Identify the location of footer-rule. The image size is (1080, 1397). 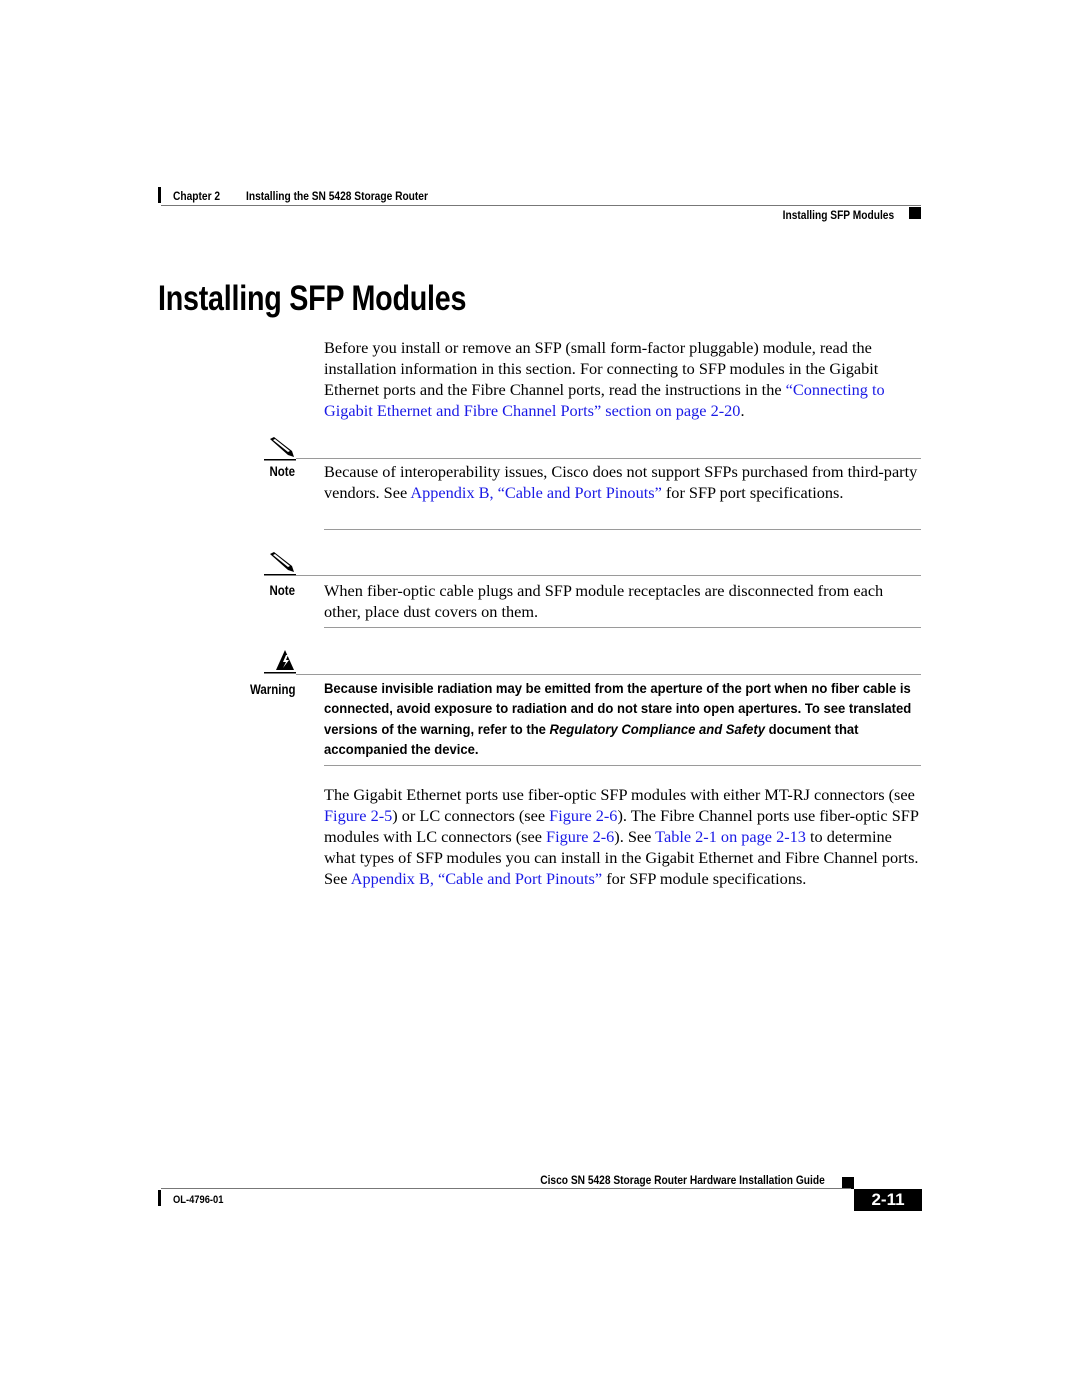
(506, 1188).